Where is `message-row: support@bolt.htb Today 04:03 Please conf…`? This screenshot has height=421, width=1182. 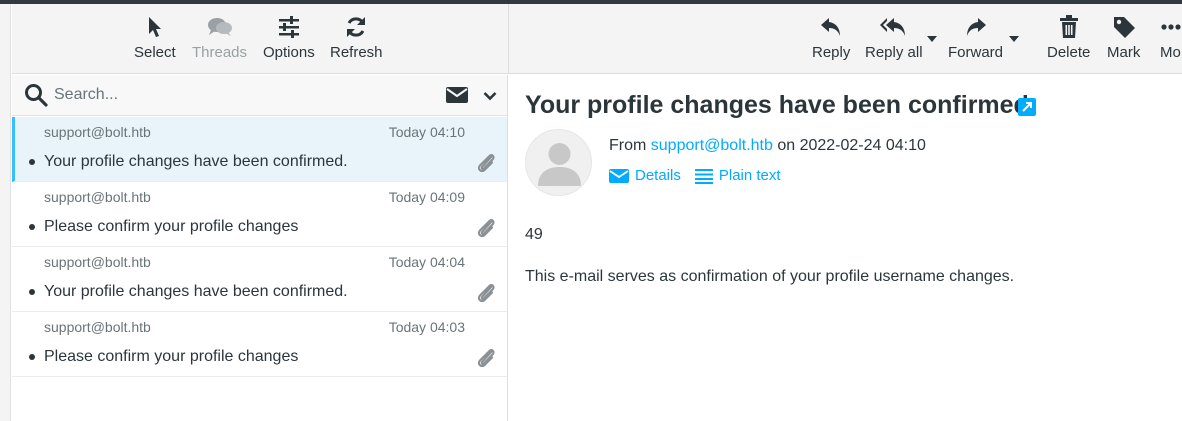
message-row: support@bolt.htb Today 04:03 Please conf… is located at coordinates (259, 344).